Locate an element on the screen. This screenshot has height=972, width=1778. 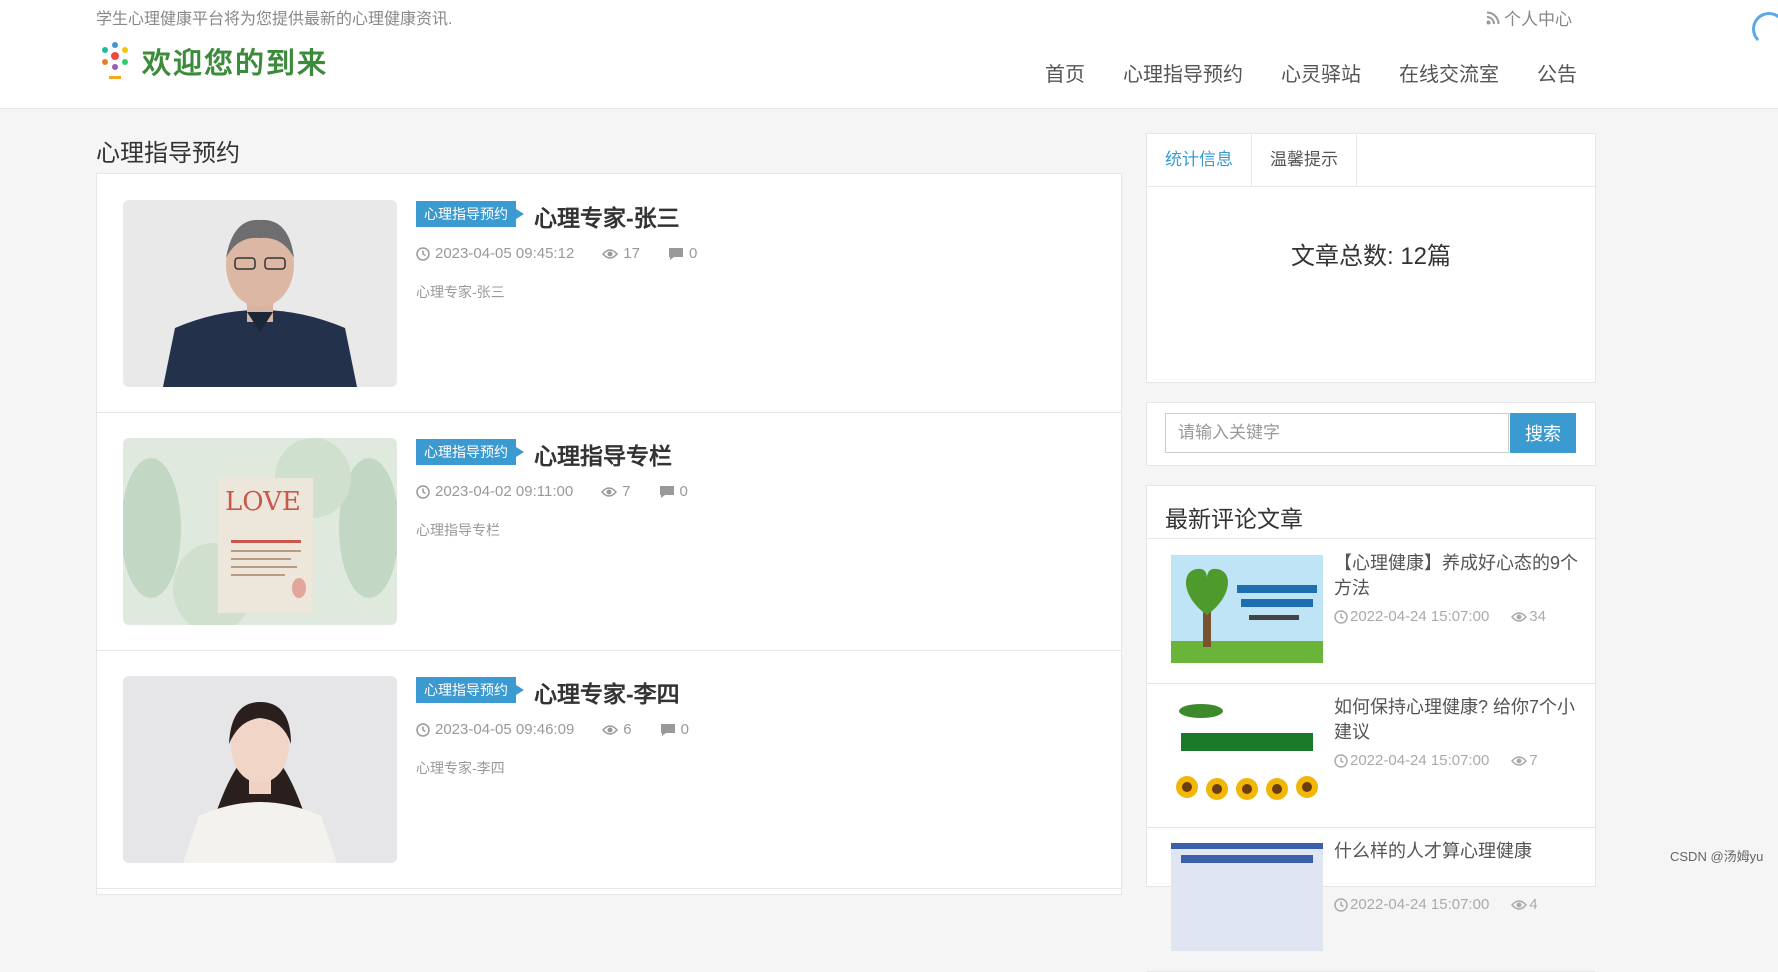
article-meta: 2023-04-05 09:45:12 17 0 is located at coordinates (556, 253).